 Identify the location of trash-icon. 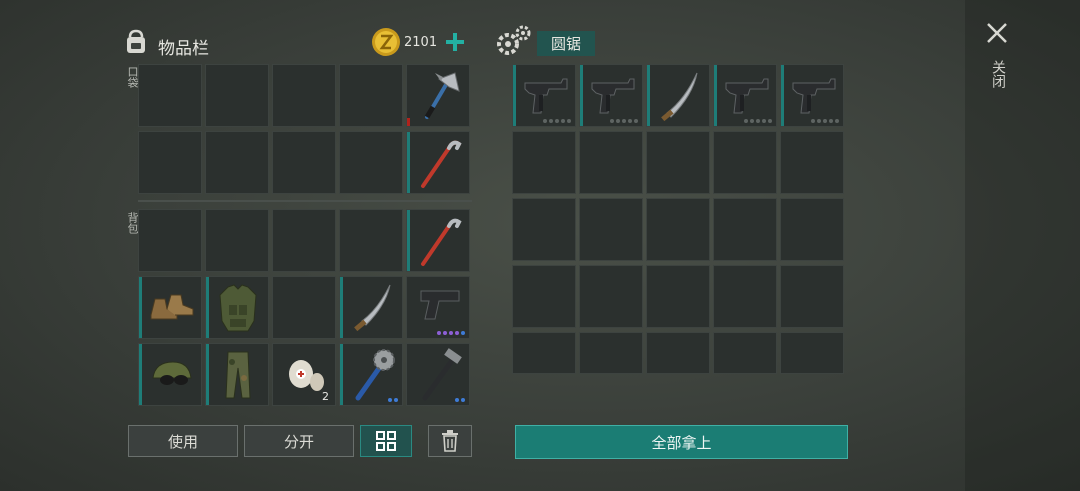
(450, 441).